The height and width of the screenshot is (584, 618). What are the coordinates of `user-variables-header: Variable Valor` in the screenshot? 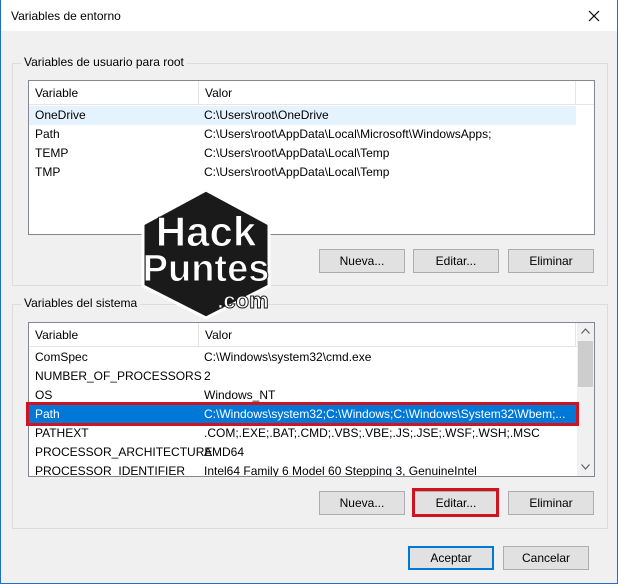 It's located at (311, 93).